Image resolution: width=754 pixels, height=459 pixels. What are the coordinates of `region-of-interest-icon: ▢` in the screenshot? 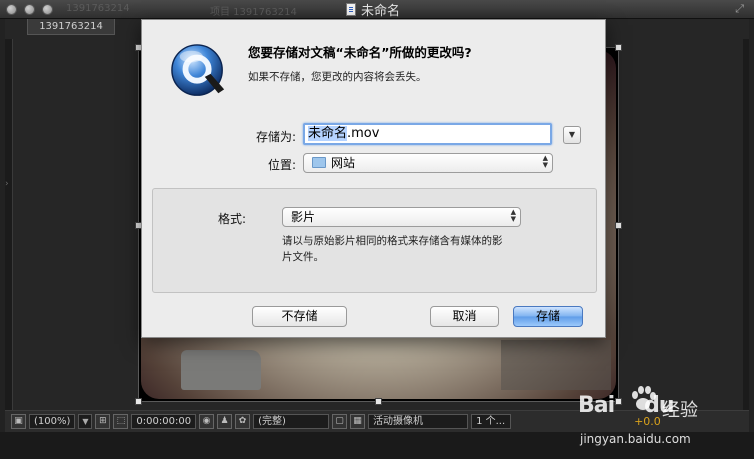 It's located at (340, 421).